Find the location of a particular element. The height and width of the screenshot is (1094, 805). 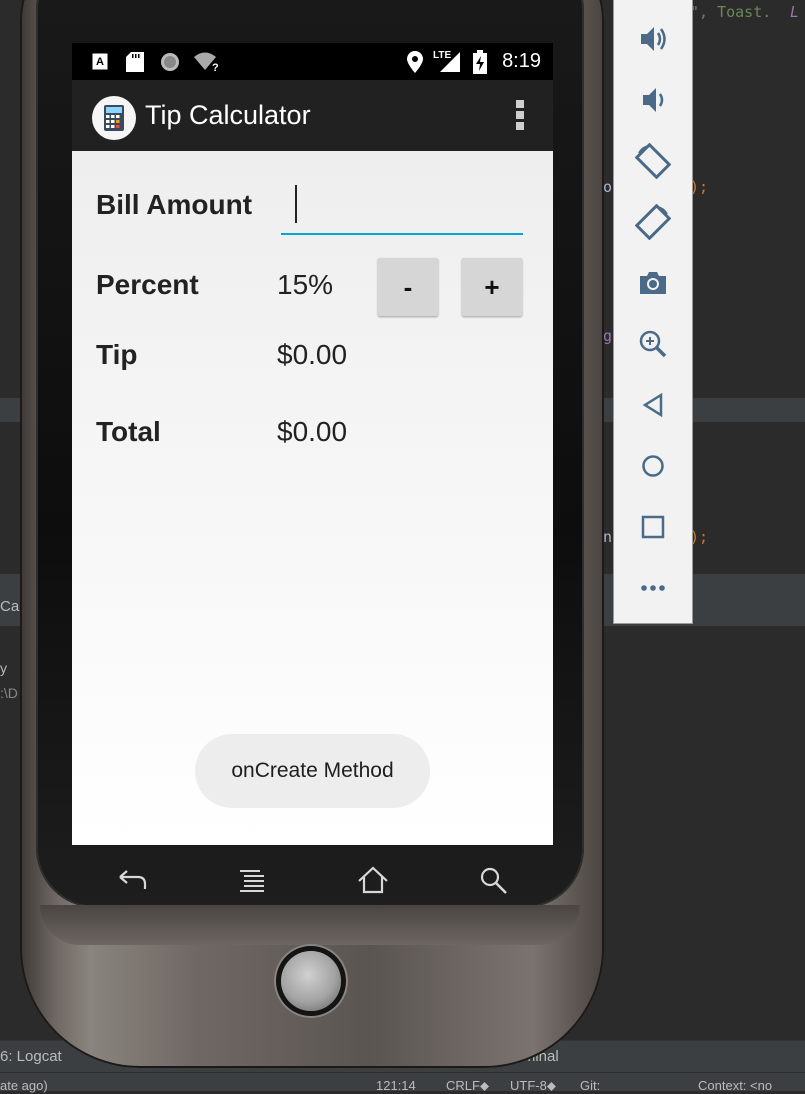

tip-label: Tip is located at coordinates (117, 354).